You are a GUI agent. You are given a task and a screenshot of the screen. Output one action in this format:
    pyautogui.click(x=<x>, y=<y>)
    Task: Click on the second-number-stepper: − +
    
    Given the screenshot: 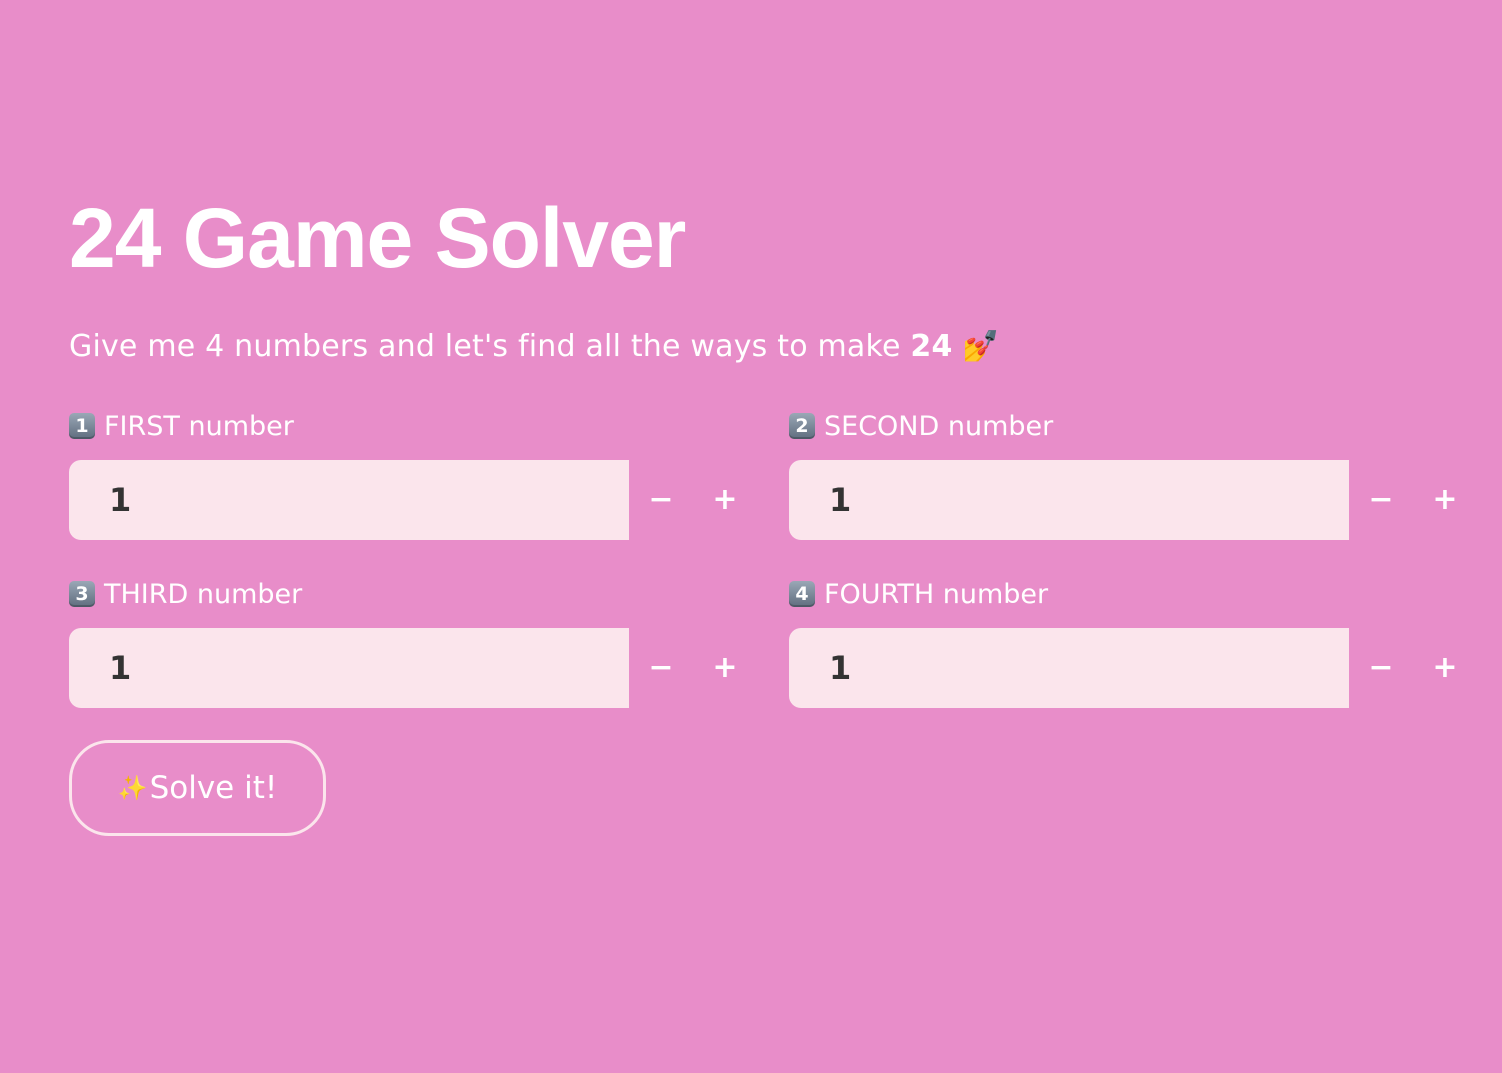 What is the action you would take?
    pyautogui.click(x=1134, y=500)
    